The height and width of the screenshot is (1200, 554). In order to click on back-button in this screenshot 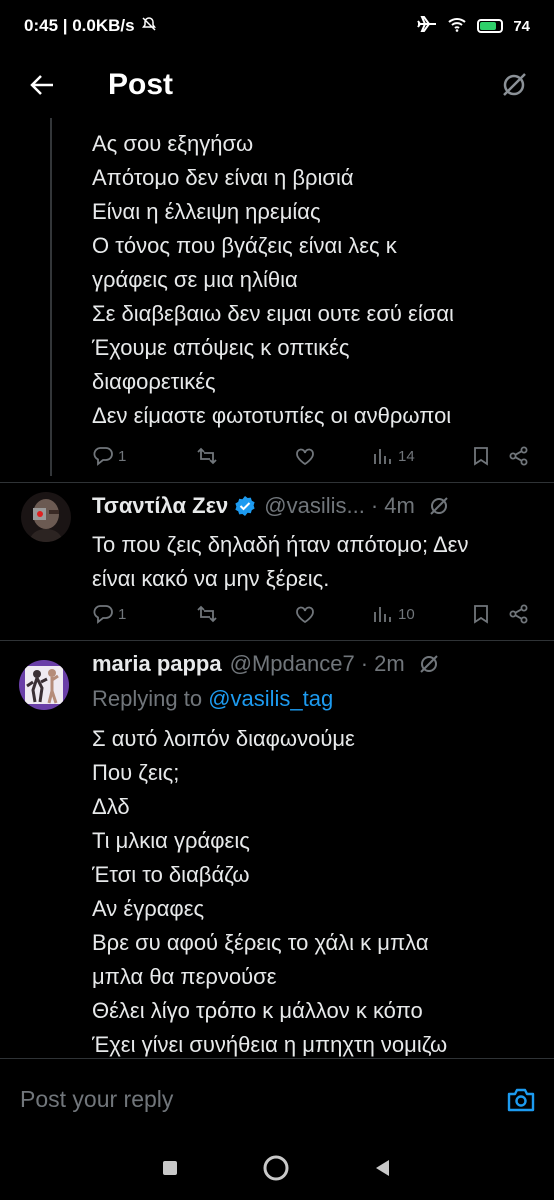, I will do `click(42, 85)`.